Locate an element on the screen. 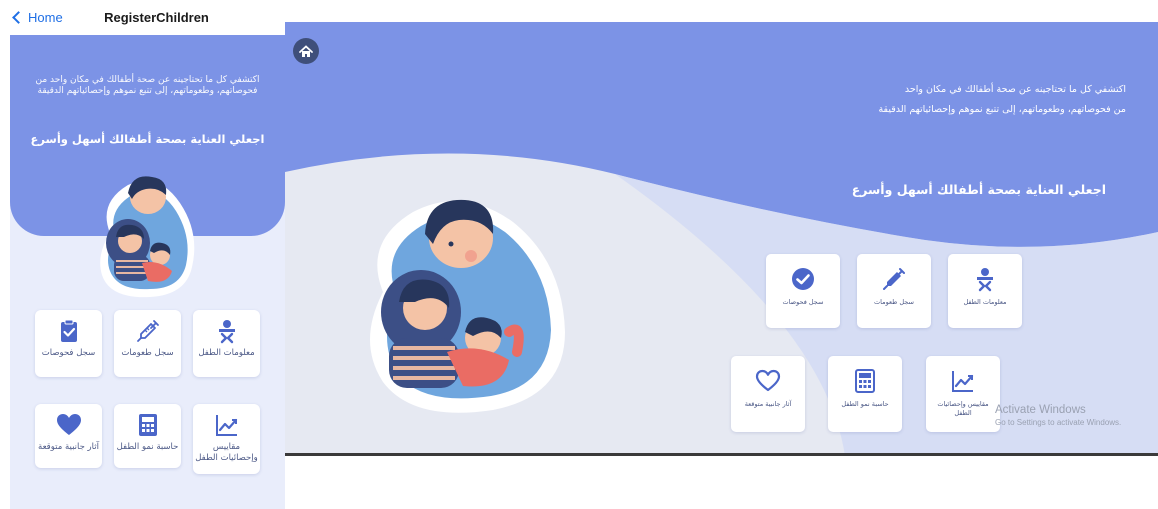 The width and height of the screenshot is (1158, 509). home-icon is located at coordinates (306, 50).